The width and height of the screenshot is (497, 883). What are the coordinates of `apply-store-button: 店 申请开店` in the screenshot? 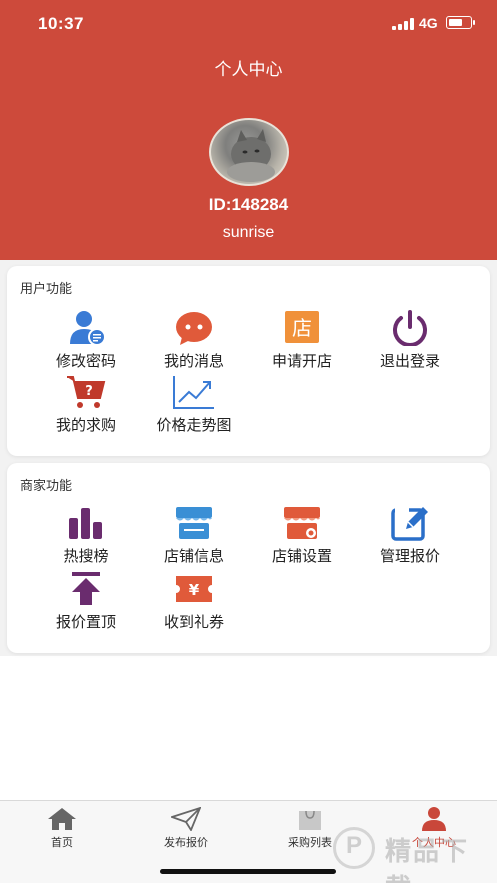 It's located at (302, 340).